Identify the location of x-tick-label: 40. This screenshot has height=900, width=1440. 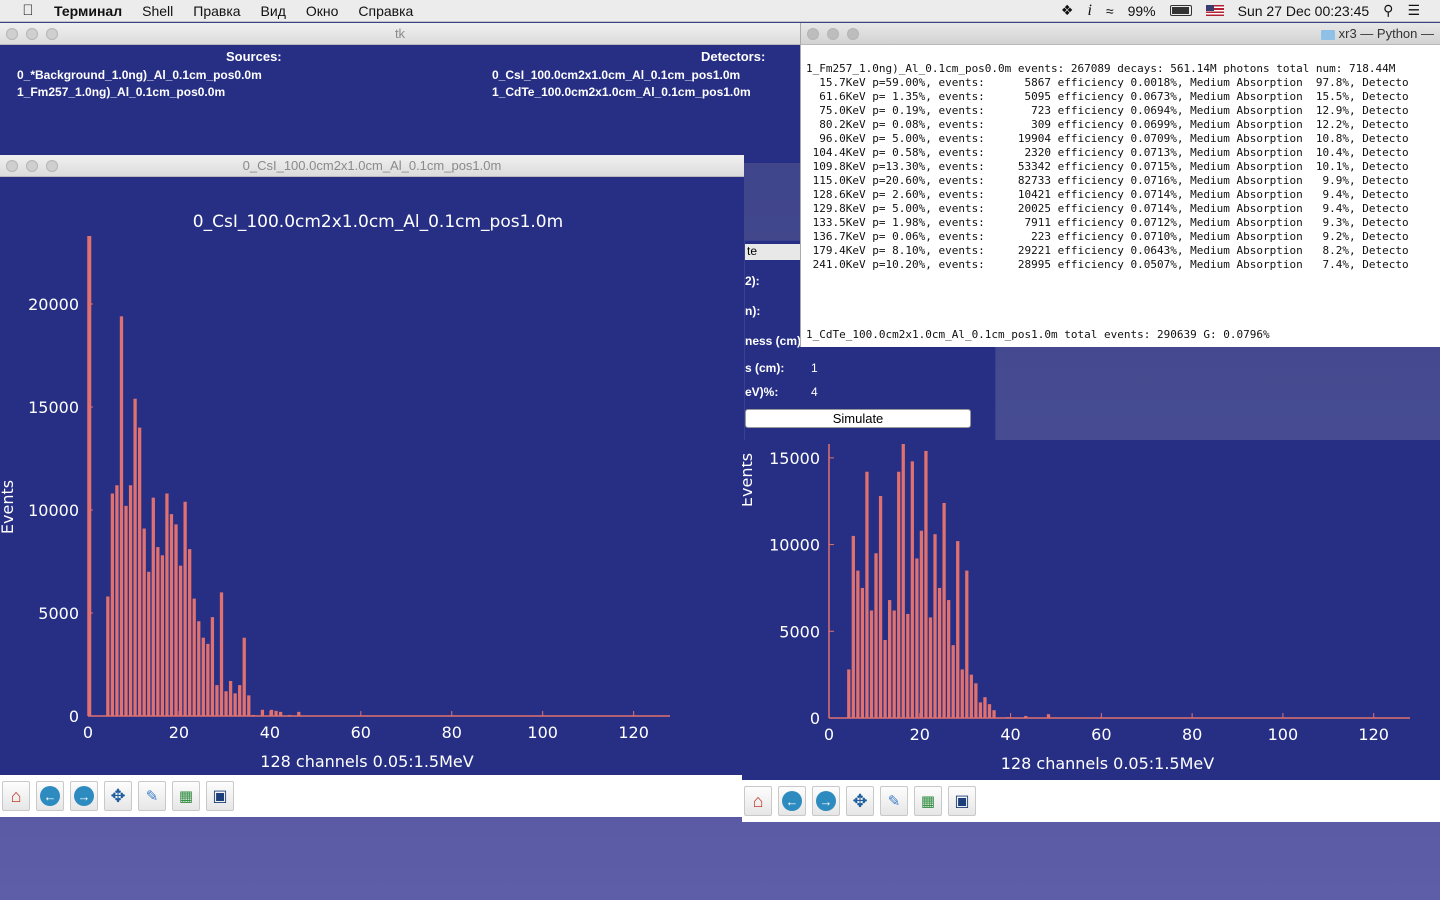
(1010, 734).